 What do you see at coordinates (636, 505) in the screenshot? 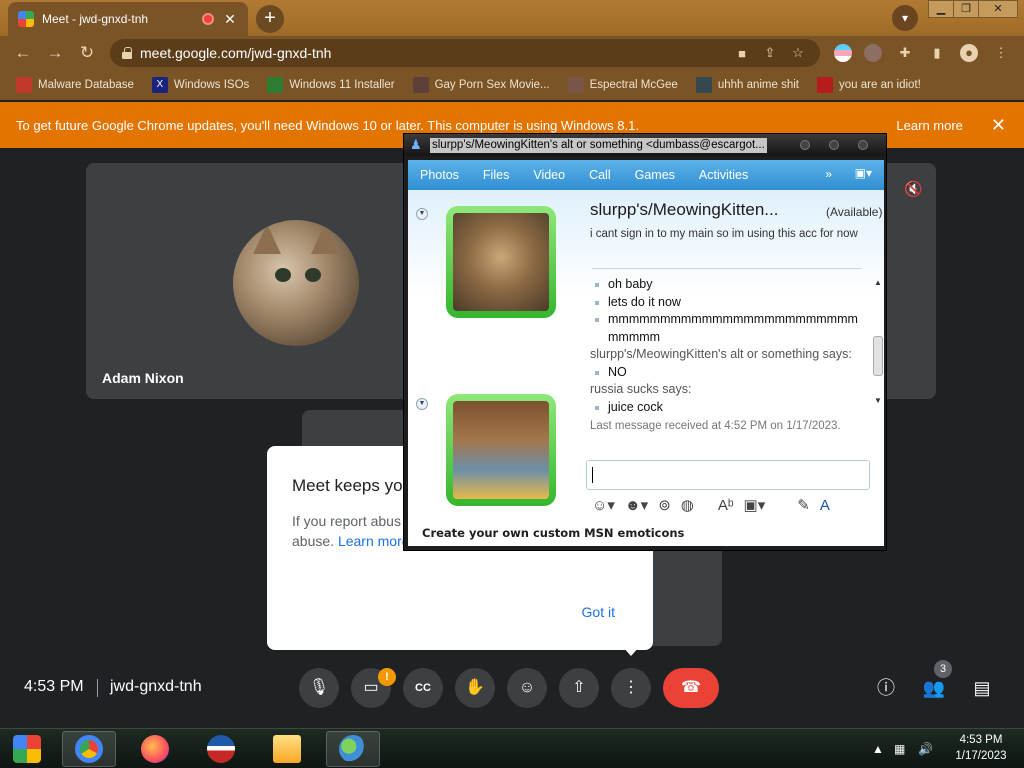
I see `wink-icon: ☻▾` at bounding box center [636, 505].